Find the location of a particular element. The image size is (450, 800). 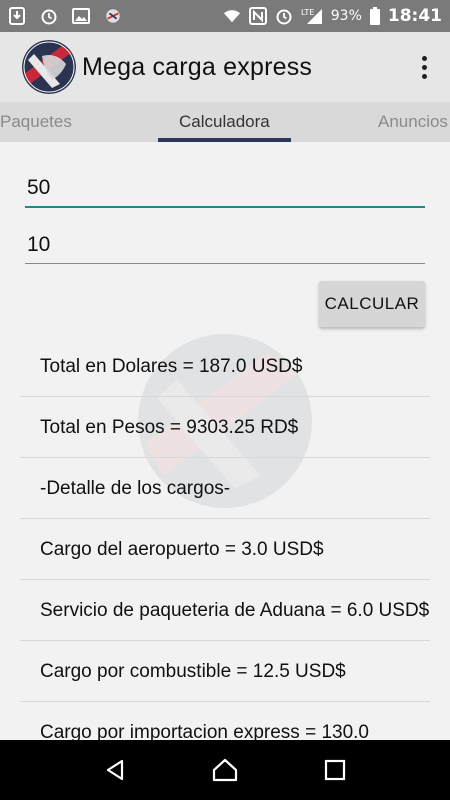

battery-percent: 93% is located at coordinates (346, 16).